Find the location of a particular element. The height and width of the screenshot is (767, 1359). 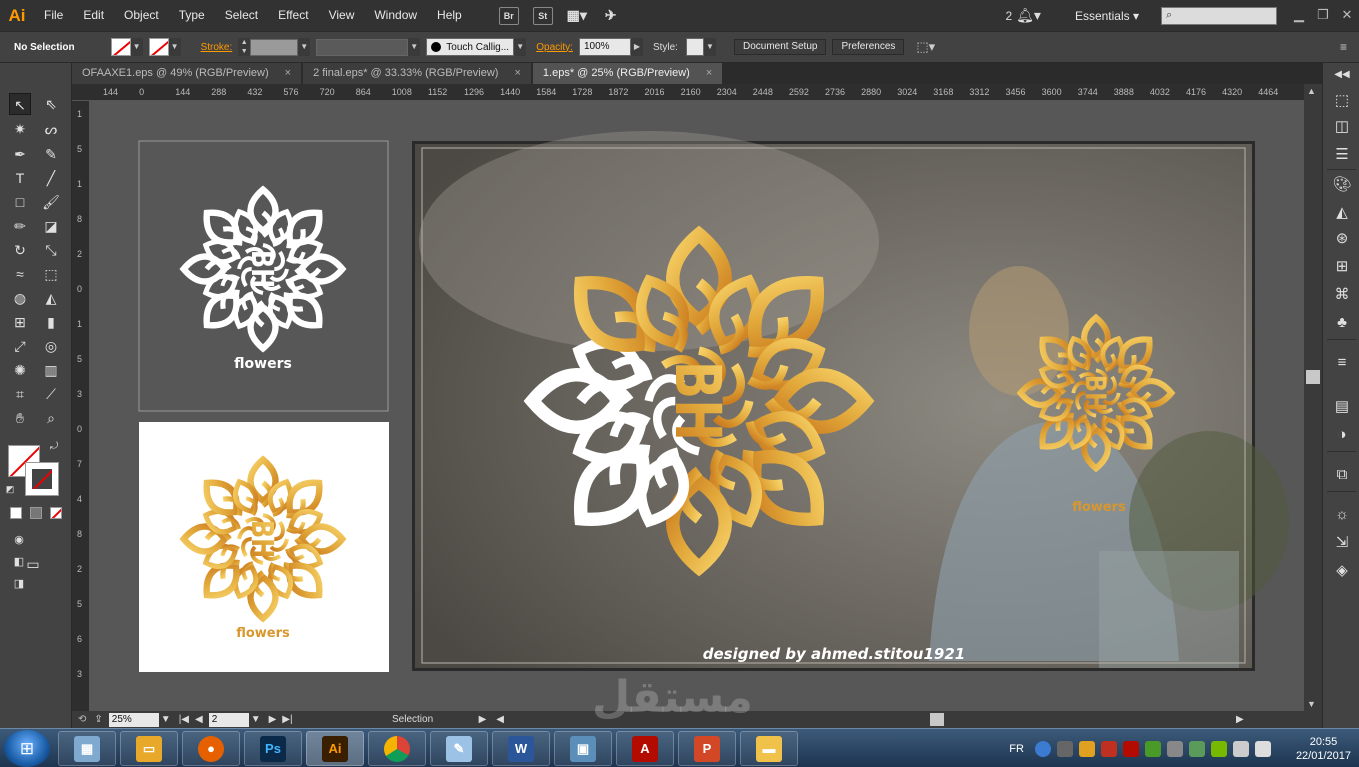

taskbar-app-folder: ▬ is located at coordinates (769, 748).